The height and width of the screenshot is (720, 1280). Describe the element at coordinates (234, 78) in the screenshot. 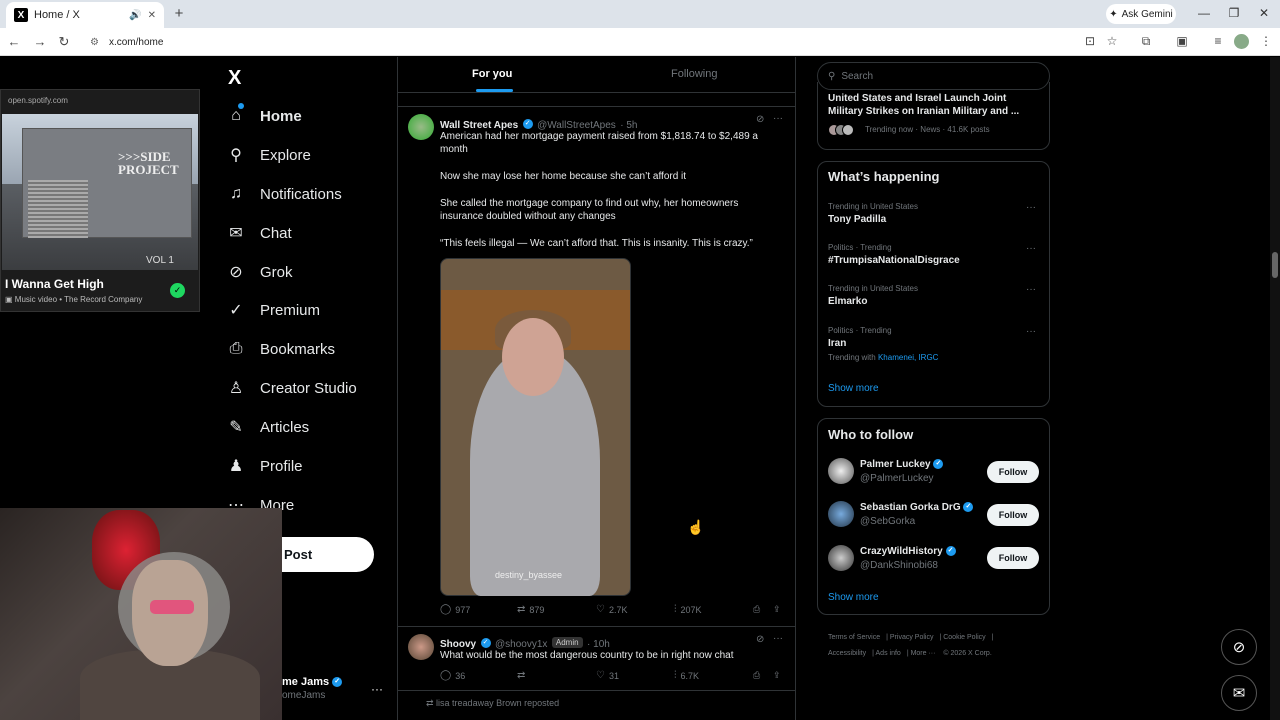

I see `x-logo: X` at that location.